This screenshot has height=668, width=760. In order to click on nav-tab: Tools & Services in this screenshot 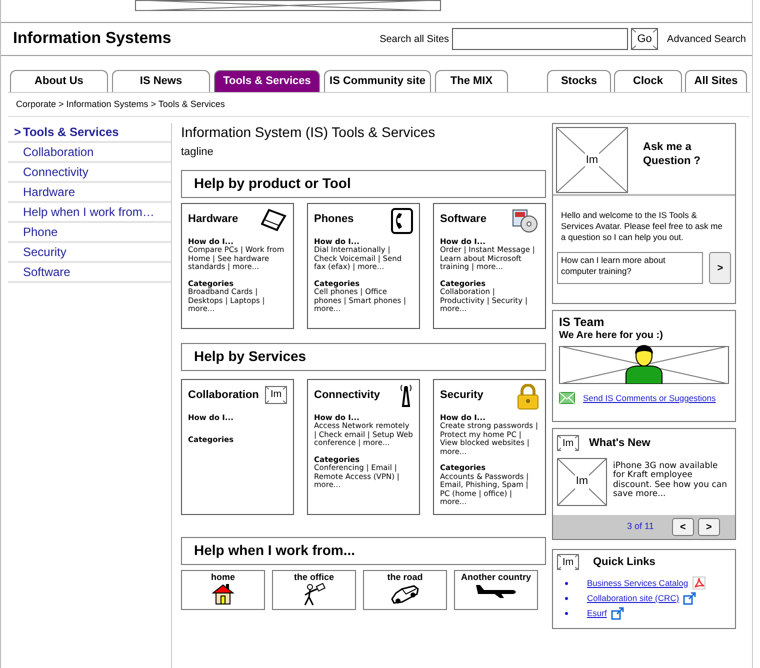, I will do `click(267, 81)`.